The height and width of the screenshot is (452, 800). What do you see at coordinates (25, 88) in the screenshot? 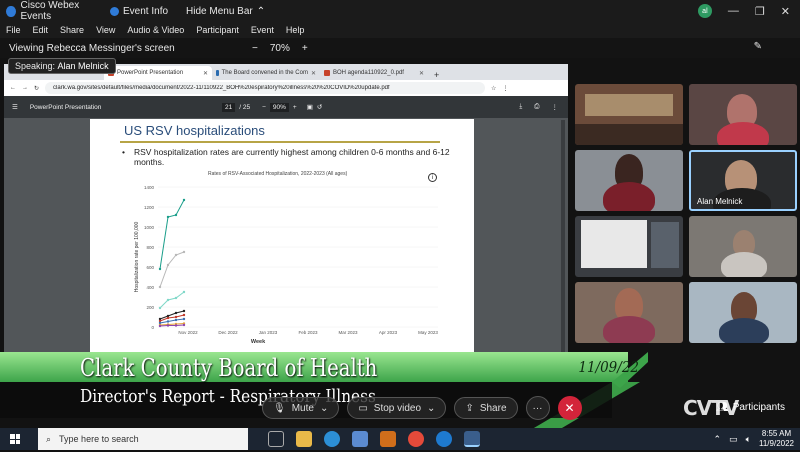
I see `forward-icon: →` at bounding box center [25, 88].